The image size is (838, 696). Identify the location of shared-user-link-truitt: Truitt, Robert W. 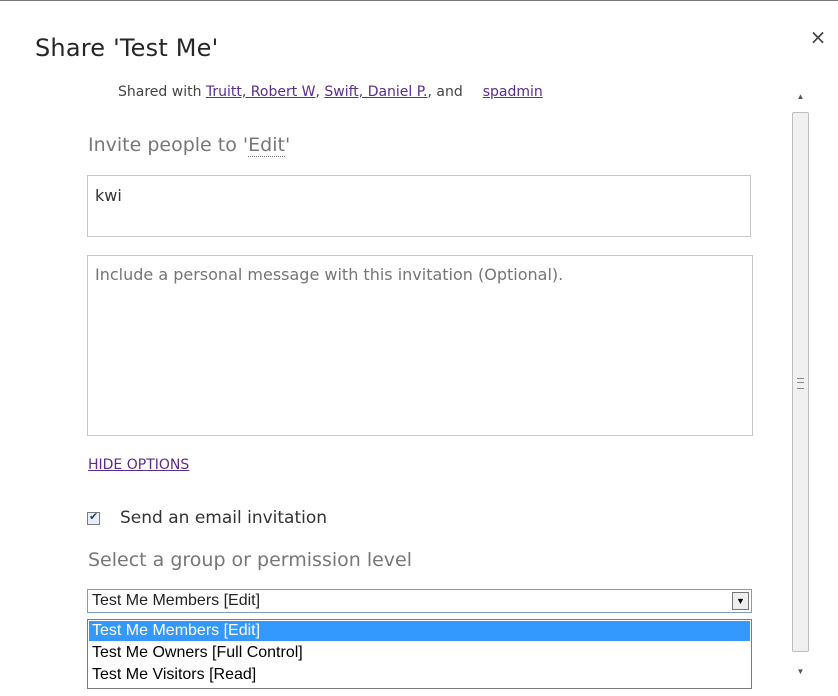
(261, 92).